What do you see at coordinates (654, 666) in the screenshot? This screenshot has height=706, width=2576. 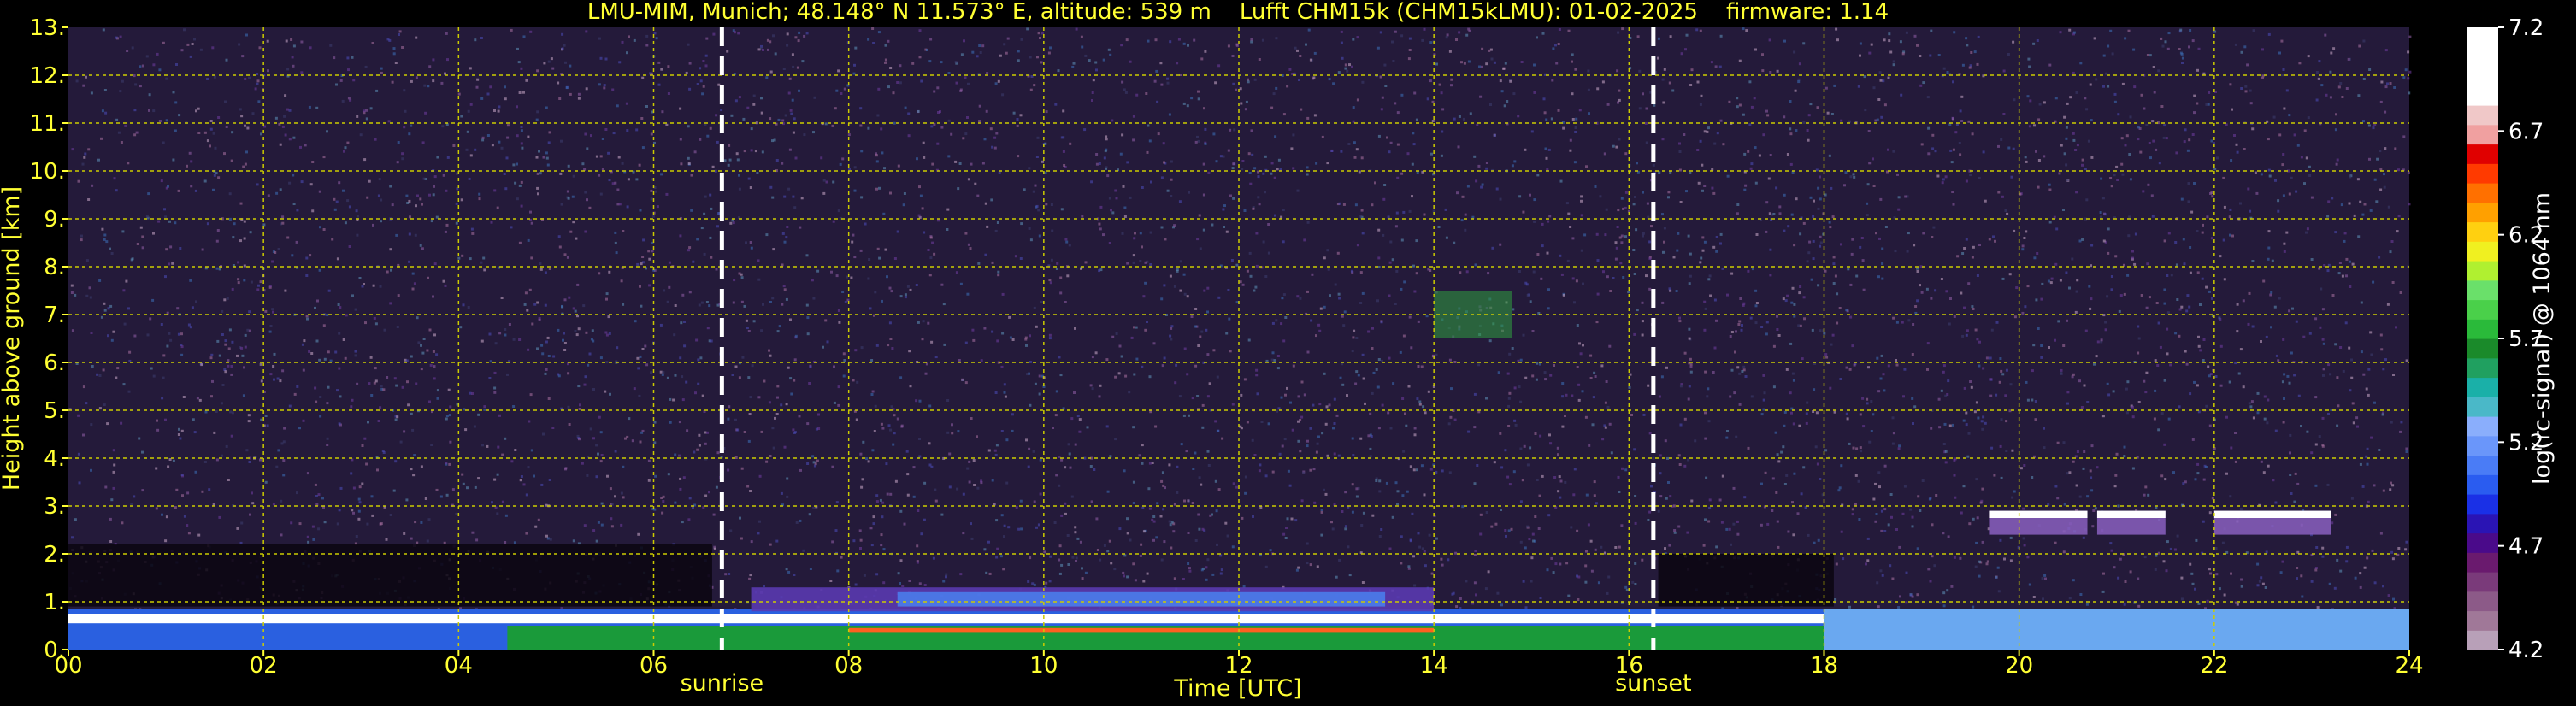 I see `x-tick-label: 06` at bounding box center [654, 666].